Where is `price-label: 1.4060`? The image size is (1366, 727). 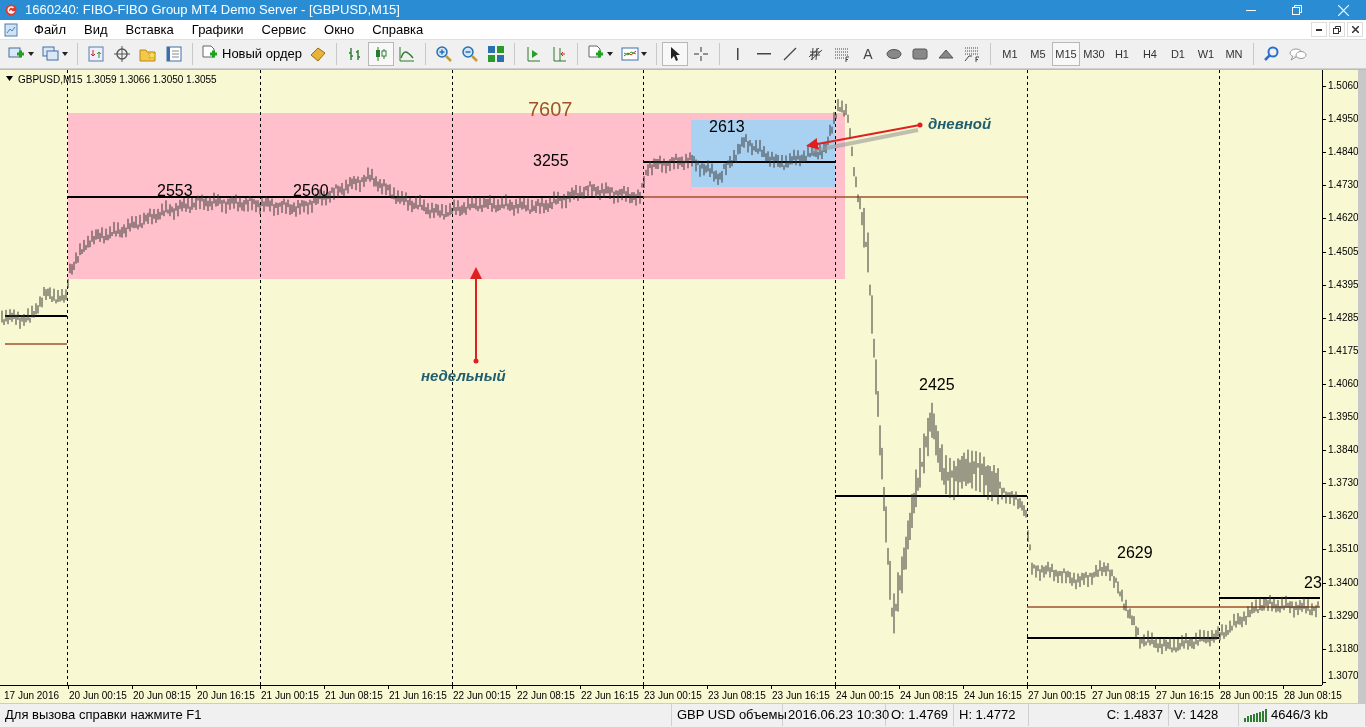
price-label: 1.4060 is located at coordinates (1343, 383).